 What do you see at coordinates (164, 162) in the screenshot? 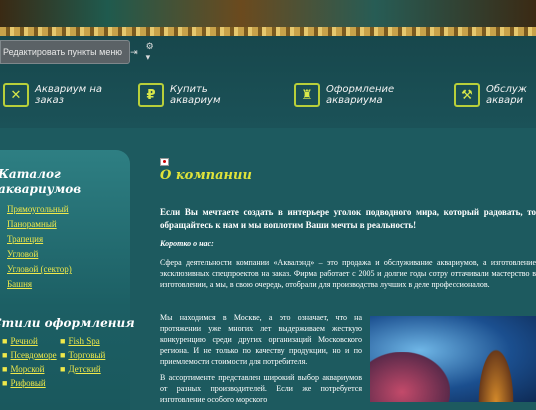
I see `flag-icon` at bounding box center [164, 162].